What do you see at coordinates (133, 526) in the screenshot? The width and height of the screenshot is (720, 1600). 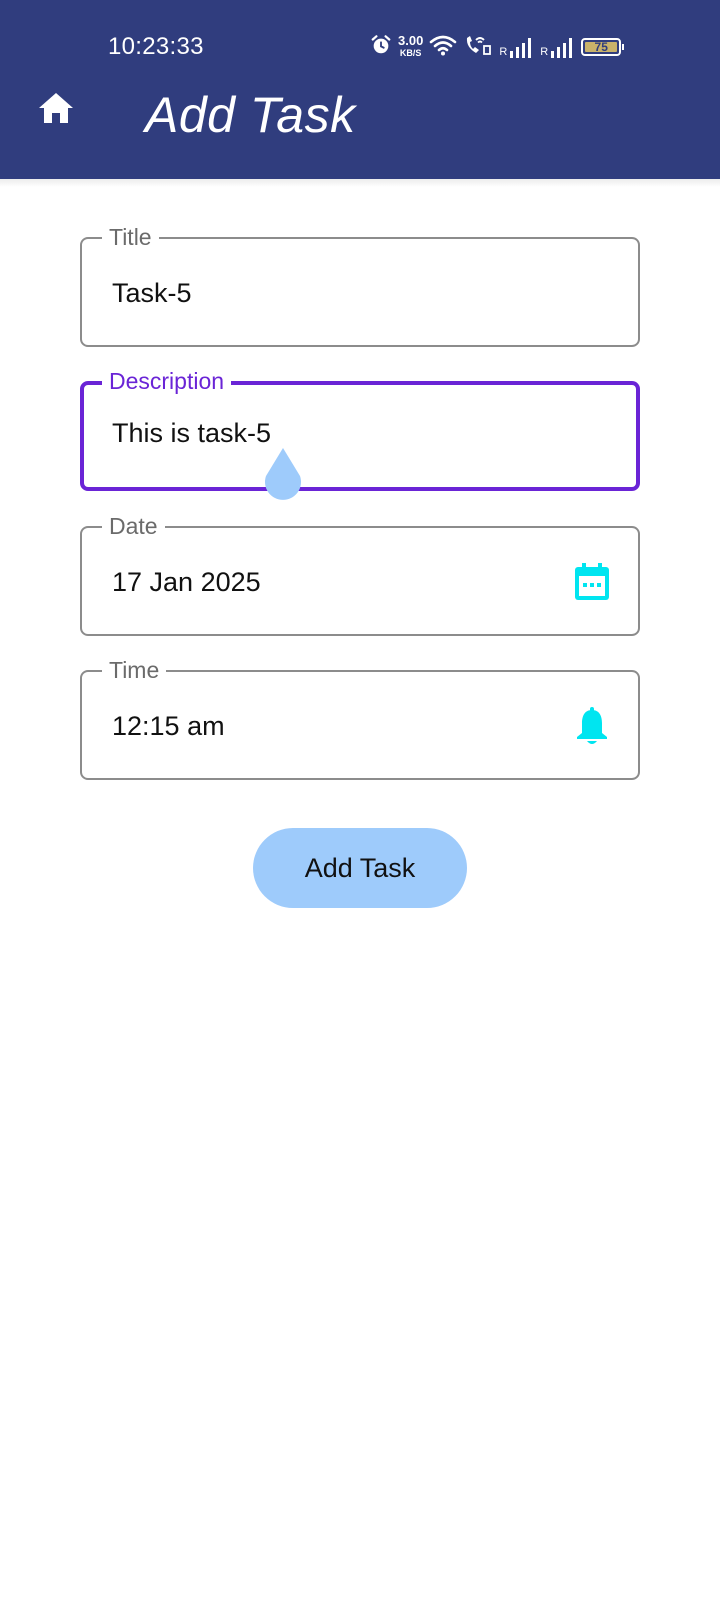 I see `date-field-label: Date` at bounding box center [133, 526].